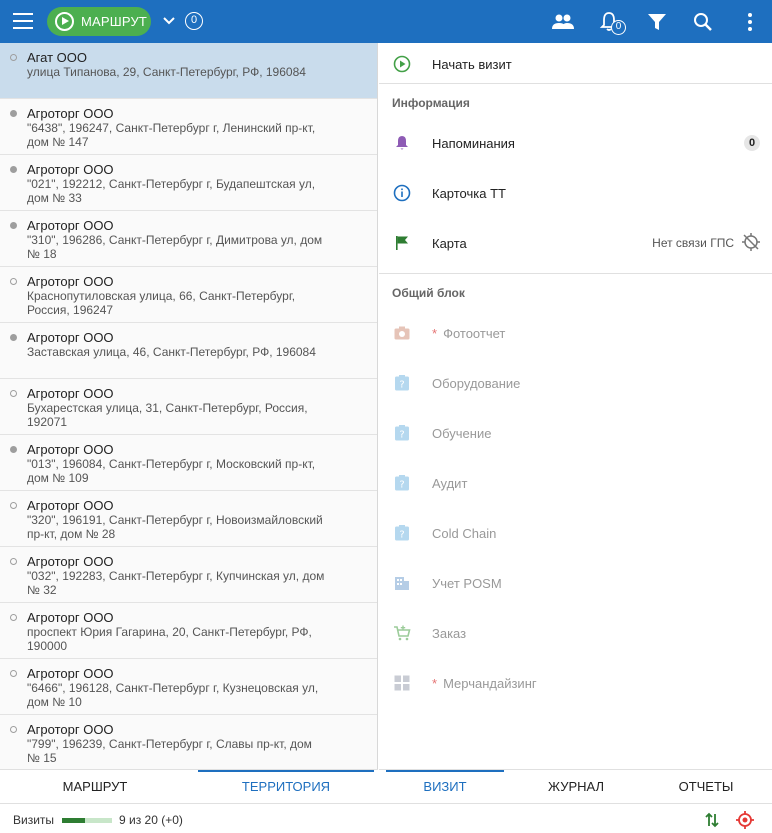  What do you see at coordinates (575, 83) in the screenshot?
I see `divider` at bounding box center [575, 83].